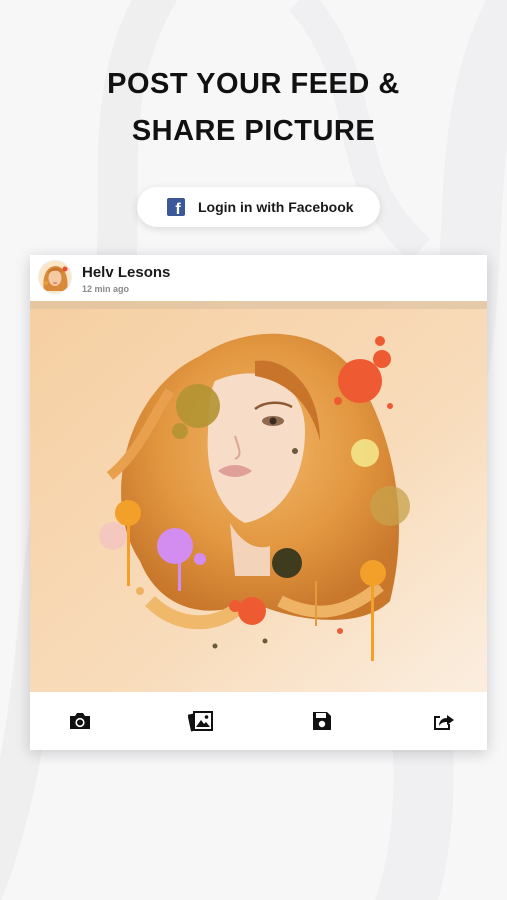 Image resolution: width=507 pixels, height=900 pixels. I want to click on facebook-login-label: Login in with Facebook, so click(276, 207).